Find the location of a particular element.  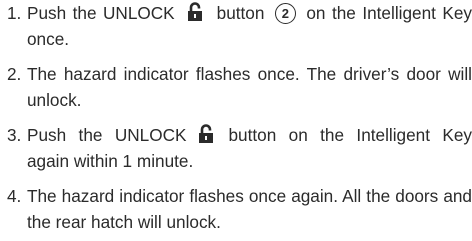

step-text-end: on the is located at coordinates (331, 13).